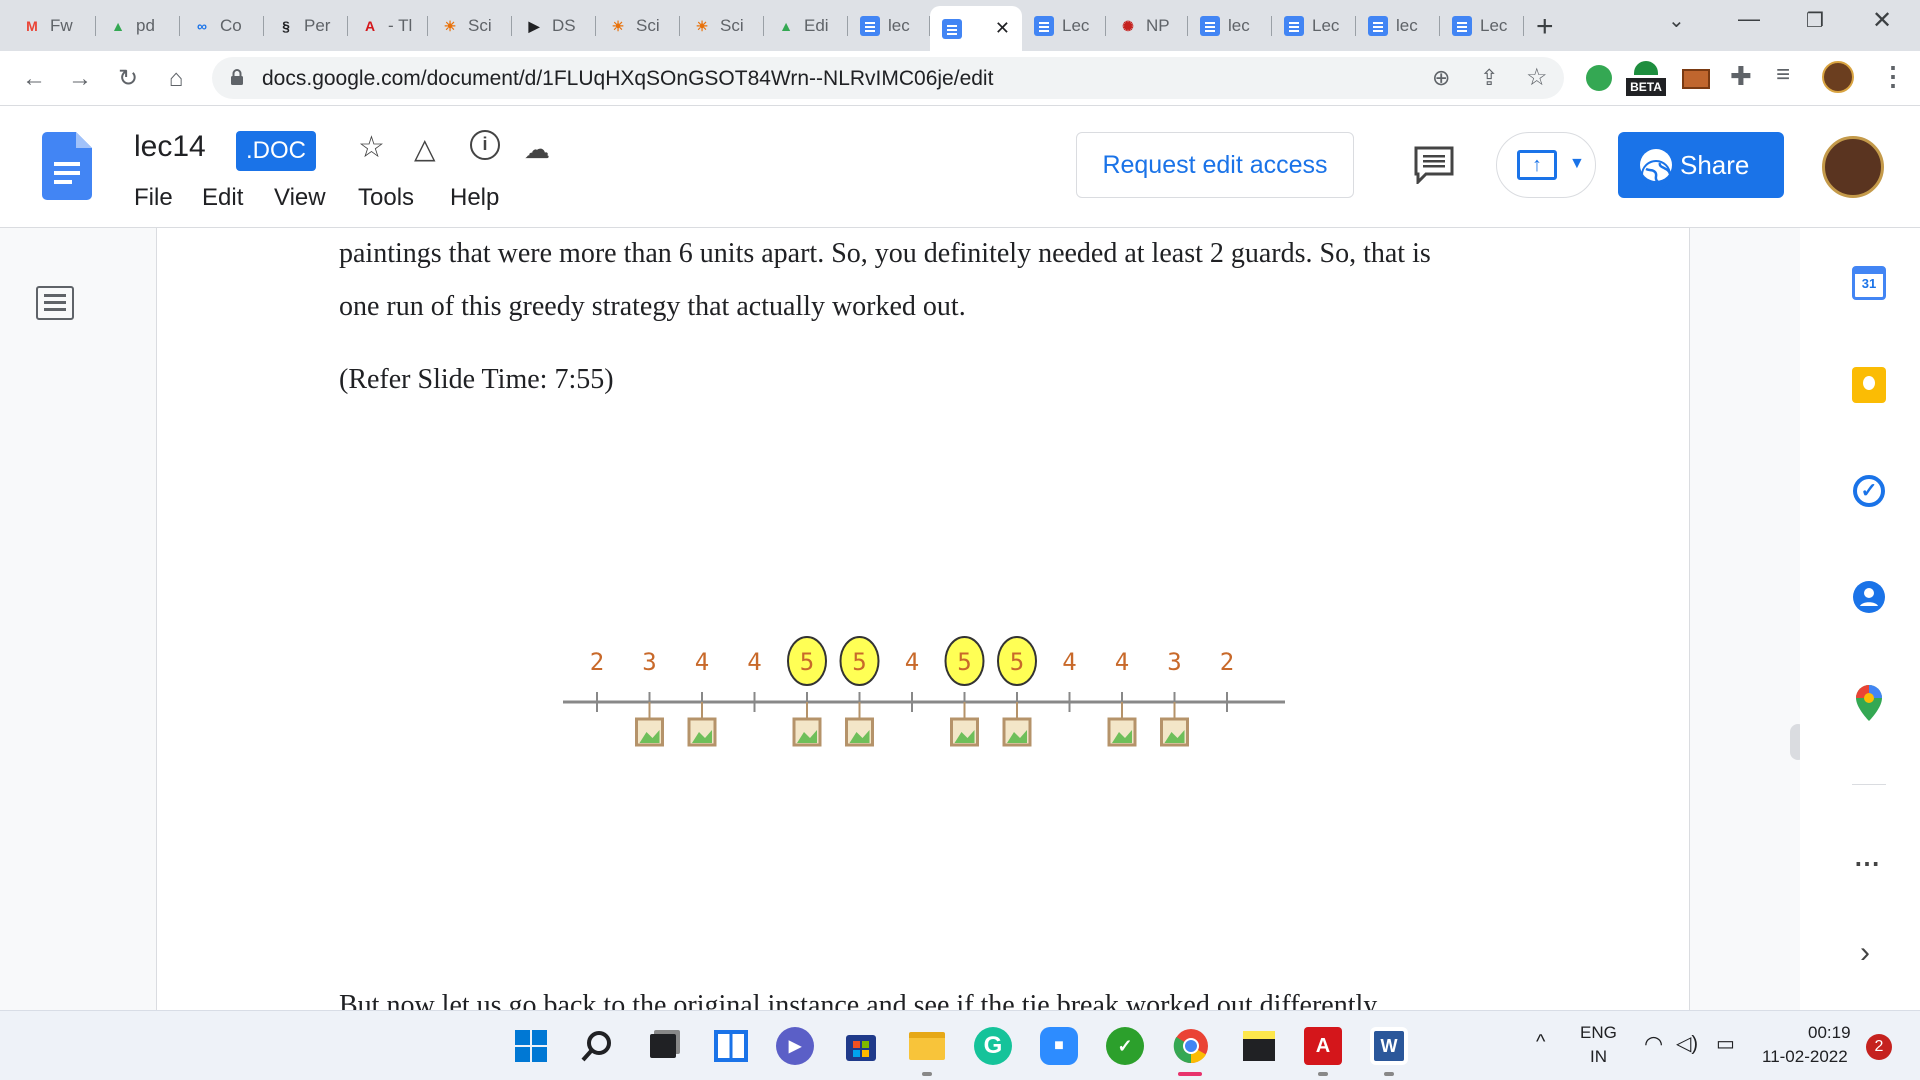 This screenshot has width=1920, height=1080. Describe the element at coordinates (222, 198) in the screenshot. I see `menu-edit: Edit` at that location.